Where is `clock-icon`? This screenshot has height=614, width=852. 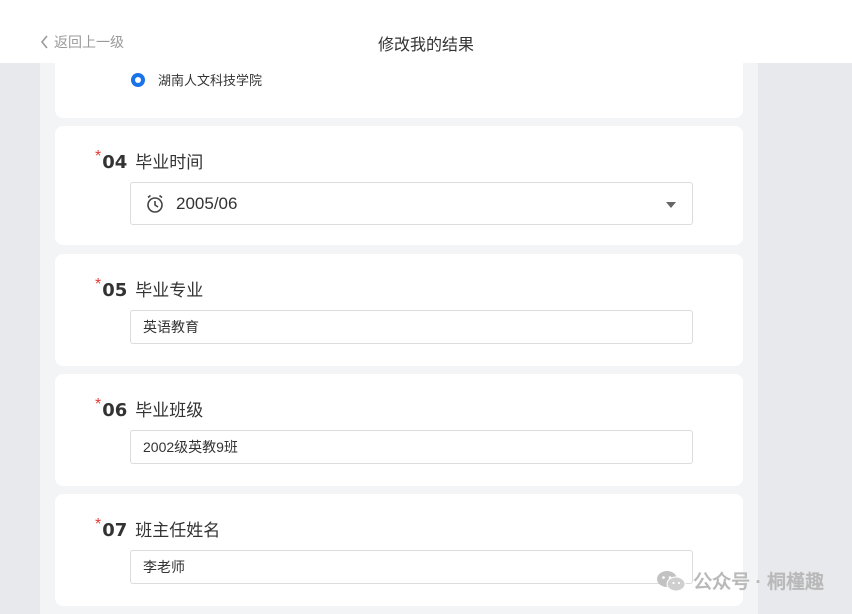
clock-icon is located at coordinates (155, 203).